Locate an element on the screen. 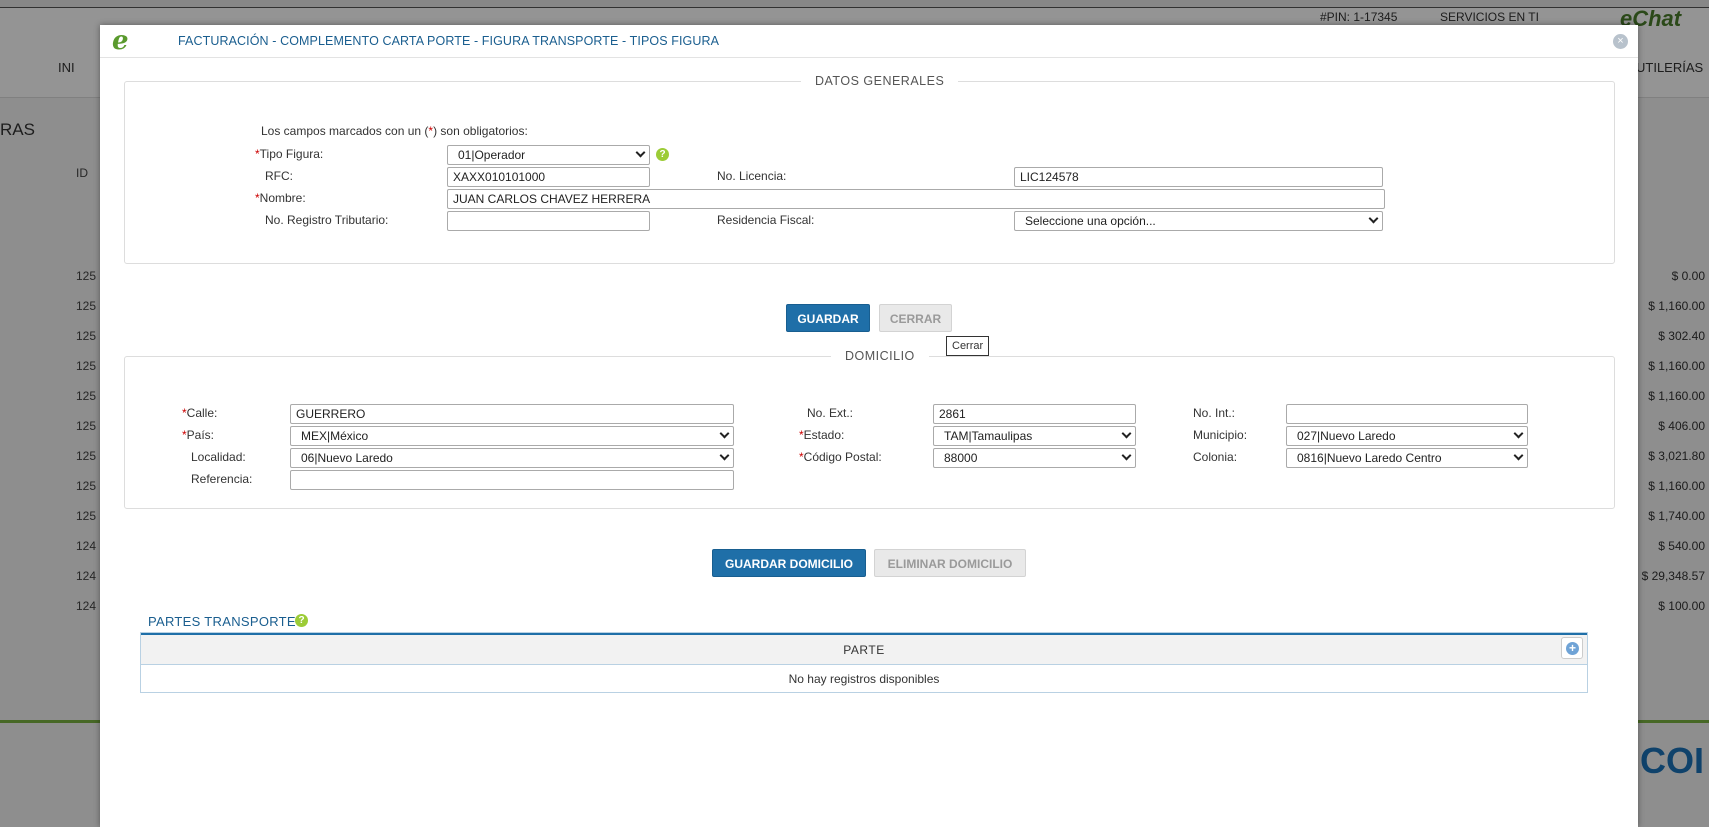  add-button: + is located at coordinates (1572, 648).